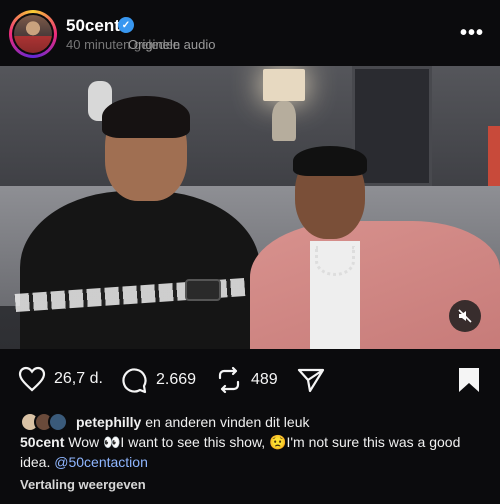  I want to click on liker-username: petephilly, so click(108, 422).